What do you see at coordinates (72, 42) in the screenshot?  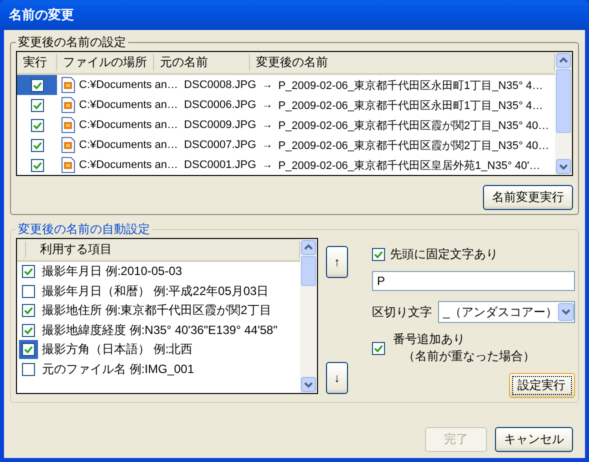 I see `group-title: 変更後の名前の設定` at bounding box center [72, 42].